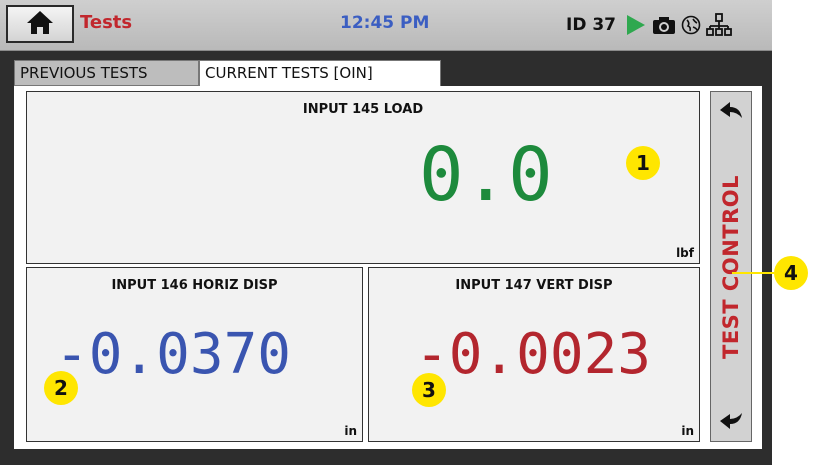  I want to click on callout-badge-4: 4, so click(791, 273).